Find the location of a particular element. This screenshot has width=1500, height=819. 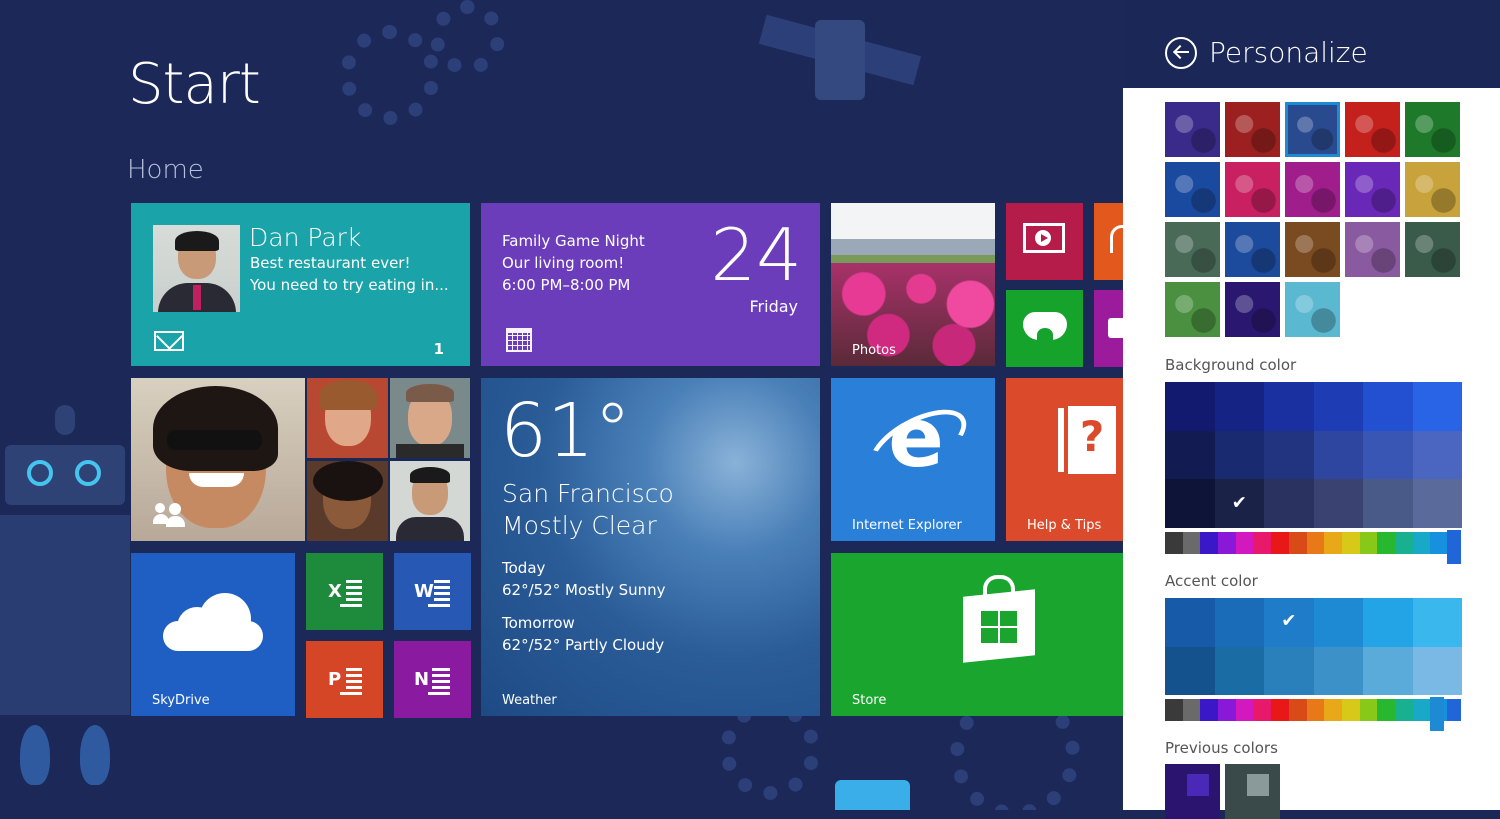

background-hue-slider is located at coordinates (1306, 543).